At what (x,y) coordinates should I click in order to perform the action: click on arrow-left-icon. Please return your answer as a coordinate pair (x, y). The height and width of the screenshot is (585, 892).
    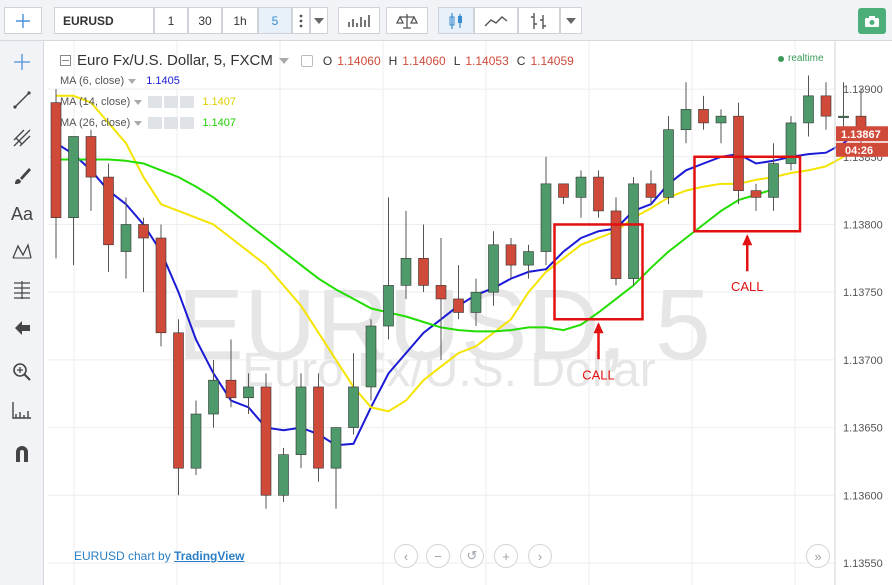
    Looking at the image, I should click on (22, 328).